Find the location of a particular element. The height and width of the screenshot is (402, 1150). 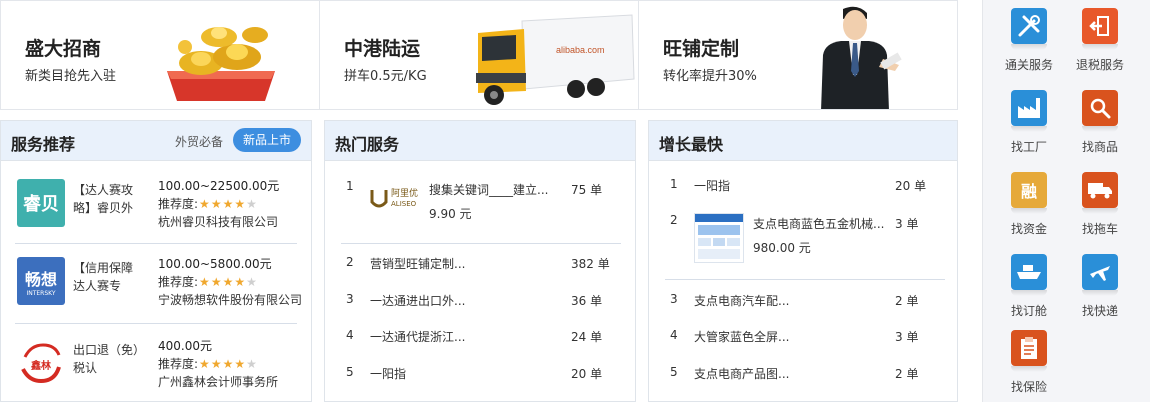

service-name: 出口退（免）税认 is located at coordinates (108, 359).